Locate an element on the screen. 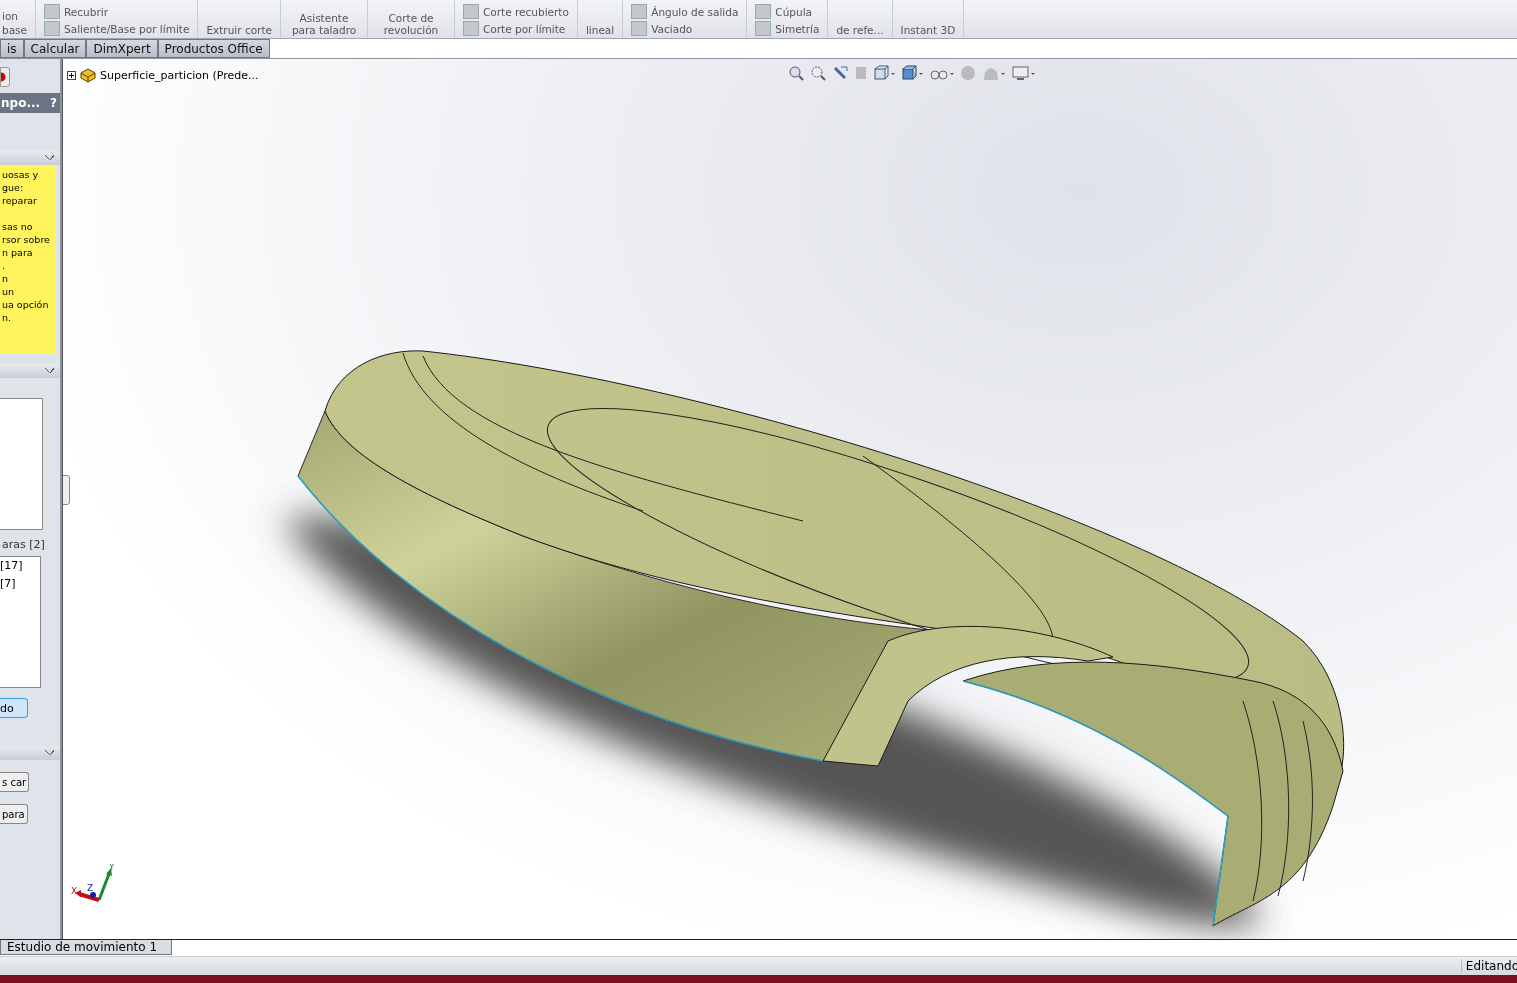 The image size is (1517, 983). list-item: [17] is located at coordinates (20, 566).